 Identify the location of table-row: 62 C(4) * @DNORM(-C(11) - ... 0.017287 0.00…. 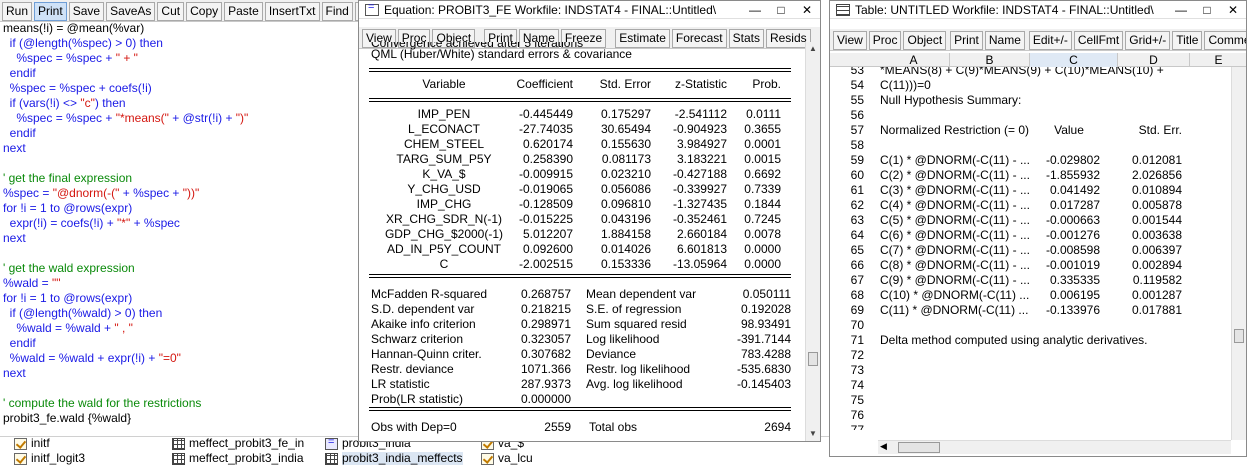
(1030, 205).